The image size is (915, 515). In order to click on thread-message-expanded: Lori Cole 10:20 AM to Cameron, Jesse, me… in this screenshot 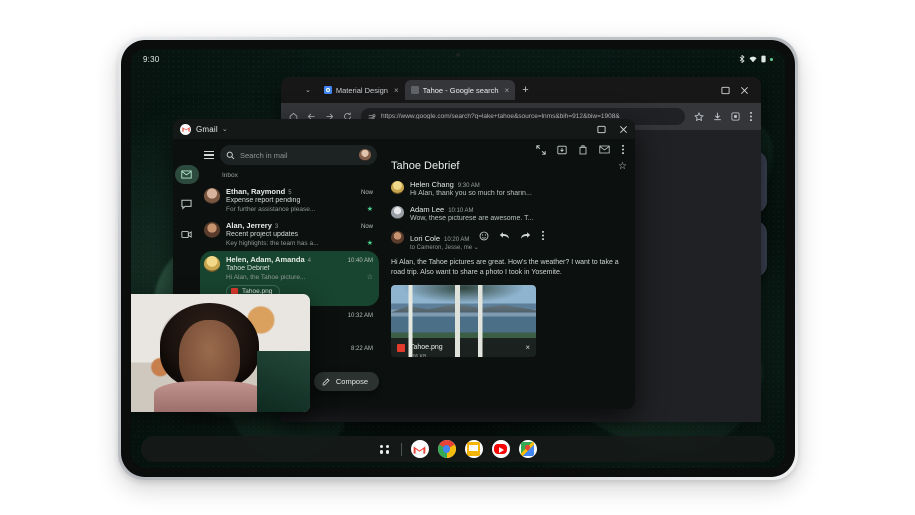, I will do `click(509, 240)`.